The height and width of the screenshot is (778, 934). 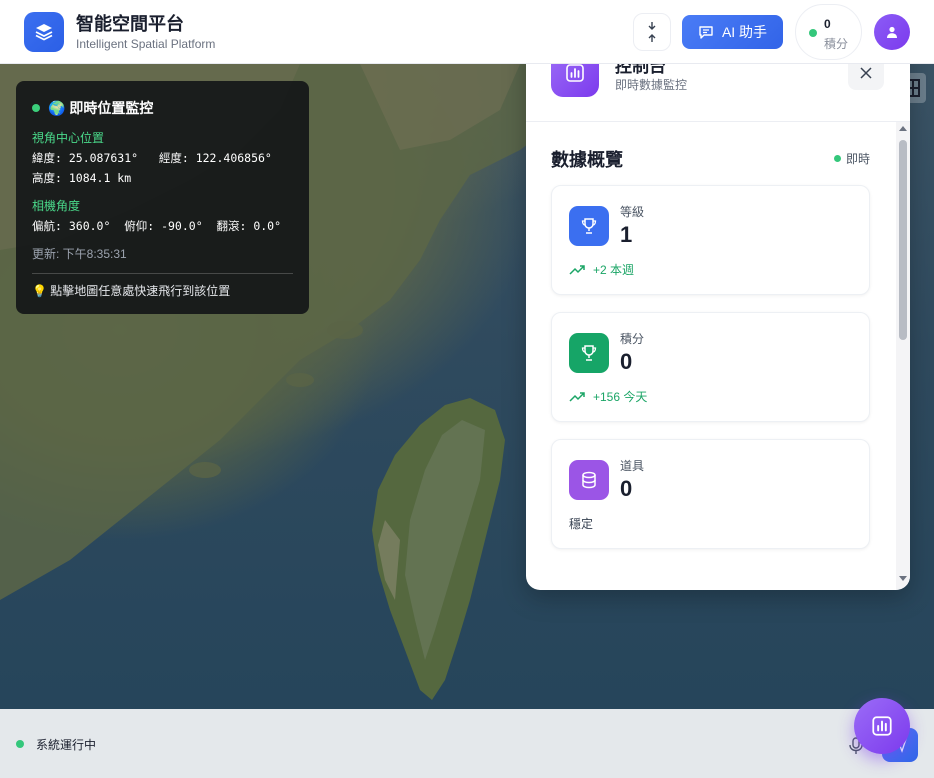 What do you see at coordinates (130, 24) in the screenshot?
I see `app-title: 智能空間平台` at bounding box center [130, 24].